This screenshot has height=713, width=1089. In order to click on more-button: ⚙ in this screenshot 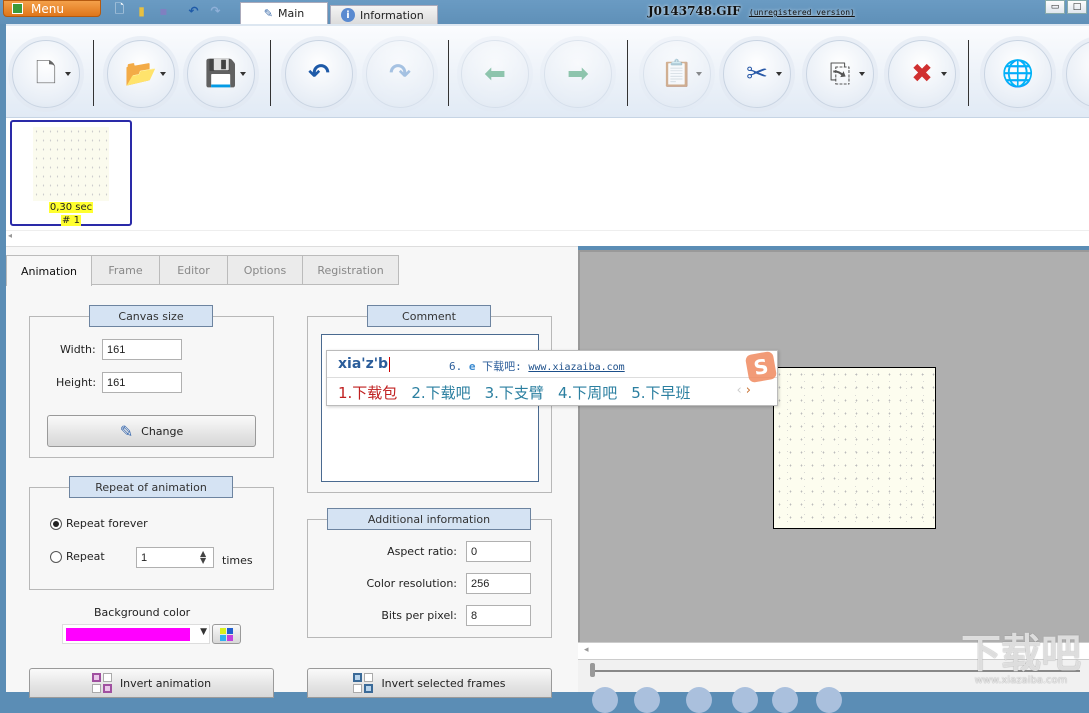, I will do `click(1077, 74)`.